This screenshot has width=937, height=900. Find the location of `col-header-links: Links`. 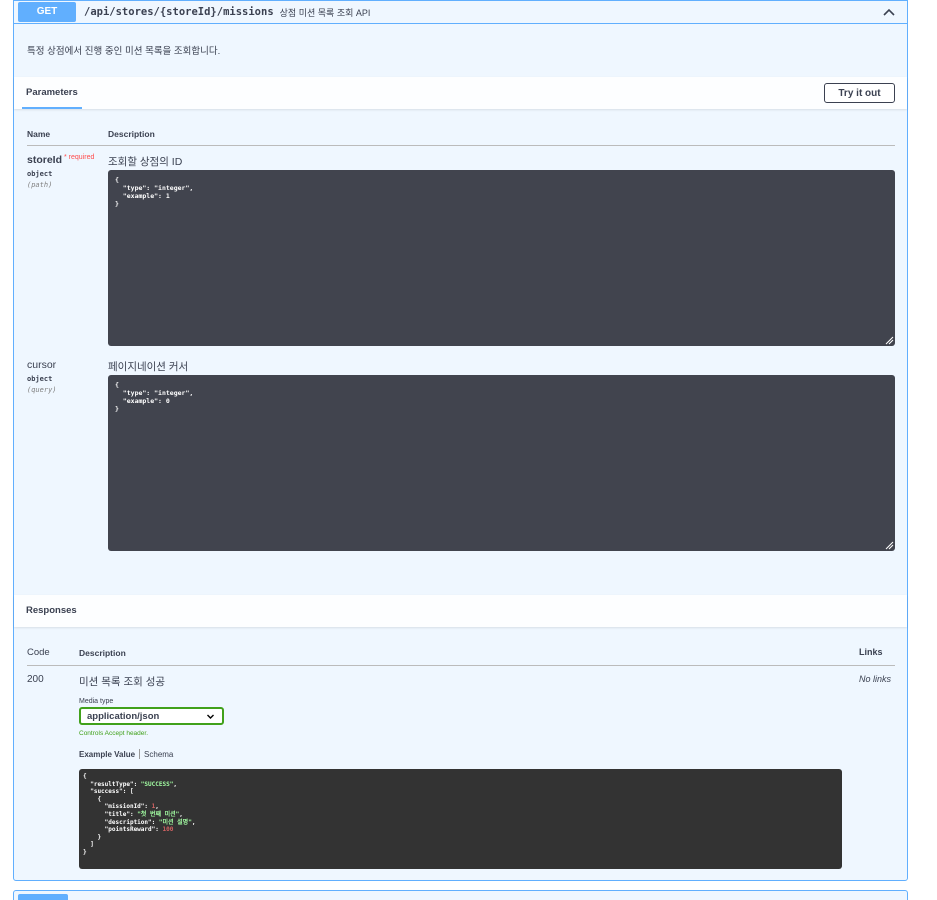

col-header-links: Links is located at coordinates (871, 652).